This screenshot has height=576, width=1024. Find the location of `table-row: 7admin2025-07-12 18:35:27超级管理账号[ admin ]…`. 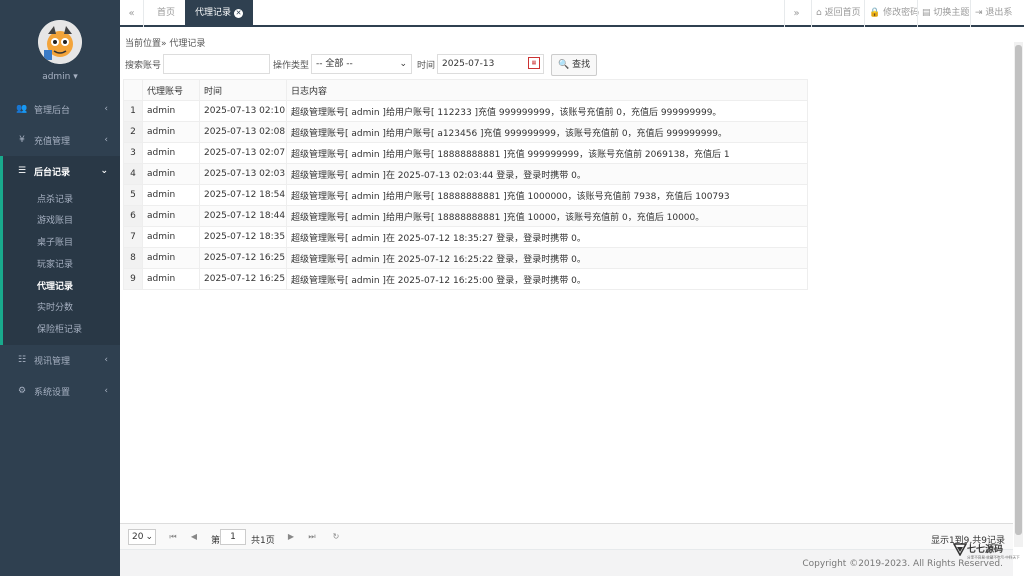

table-row: 7admin2025-07-12 18:35:27超级管理账号[ admin ]… is located at coordinates (465, 237).